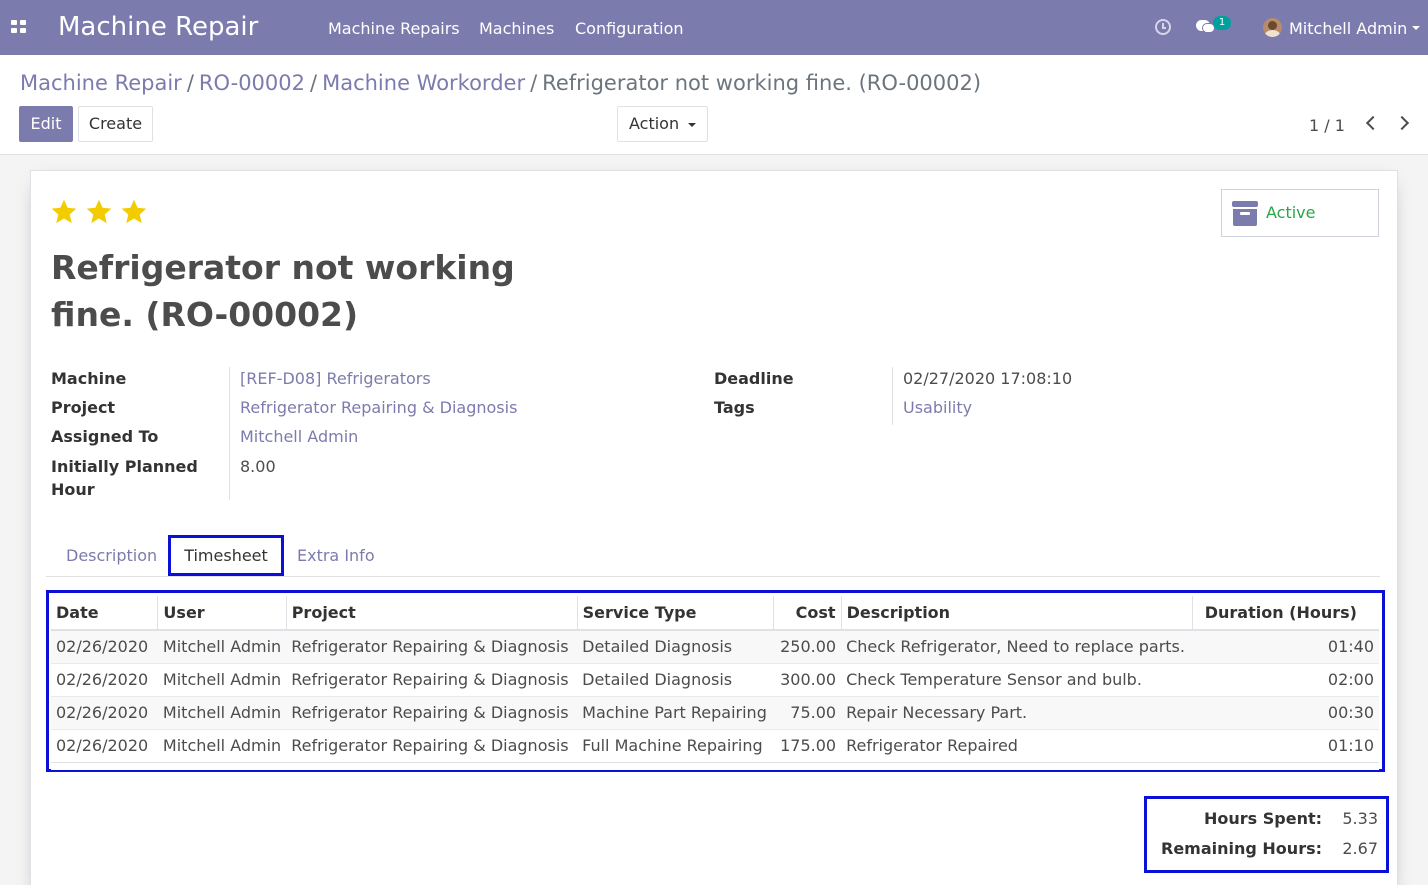 This screenshot has height=885, width=1428. Describe the element at coordinates (105, 613) in the screenshot. I see `column-header-date: Date` at that location.